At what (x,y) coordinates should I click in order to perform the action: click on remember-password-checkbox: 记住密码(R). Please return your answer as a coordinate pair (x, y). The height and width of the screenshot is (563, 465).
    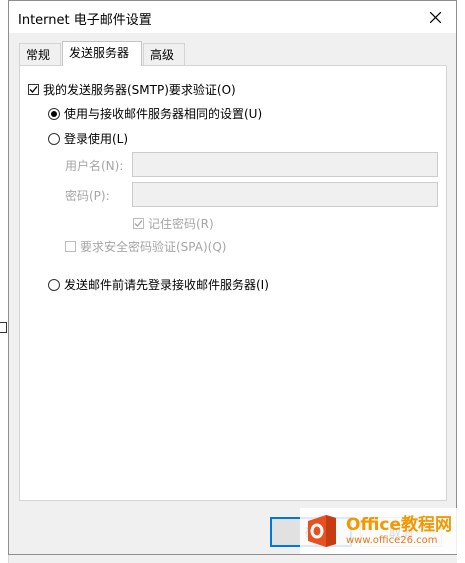
    Looking at the image, I should click on (173, 223).